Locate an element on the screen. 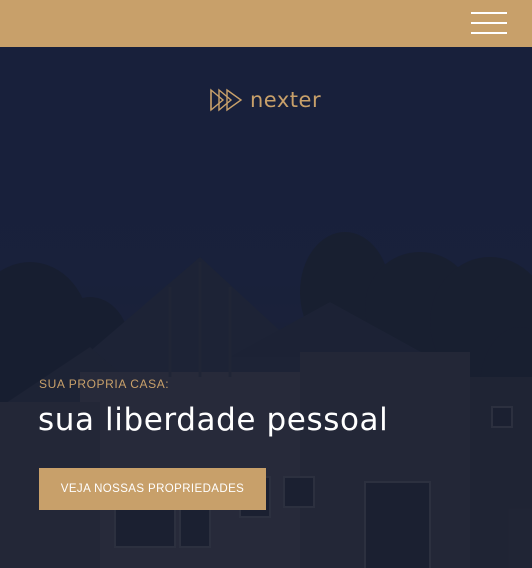 This screenshot has height=568, width=532. top-bar is located at coordinates (266, 23).